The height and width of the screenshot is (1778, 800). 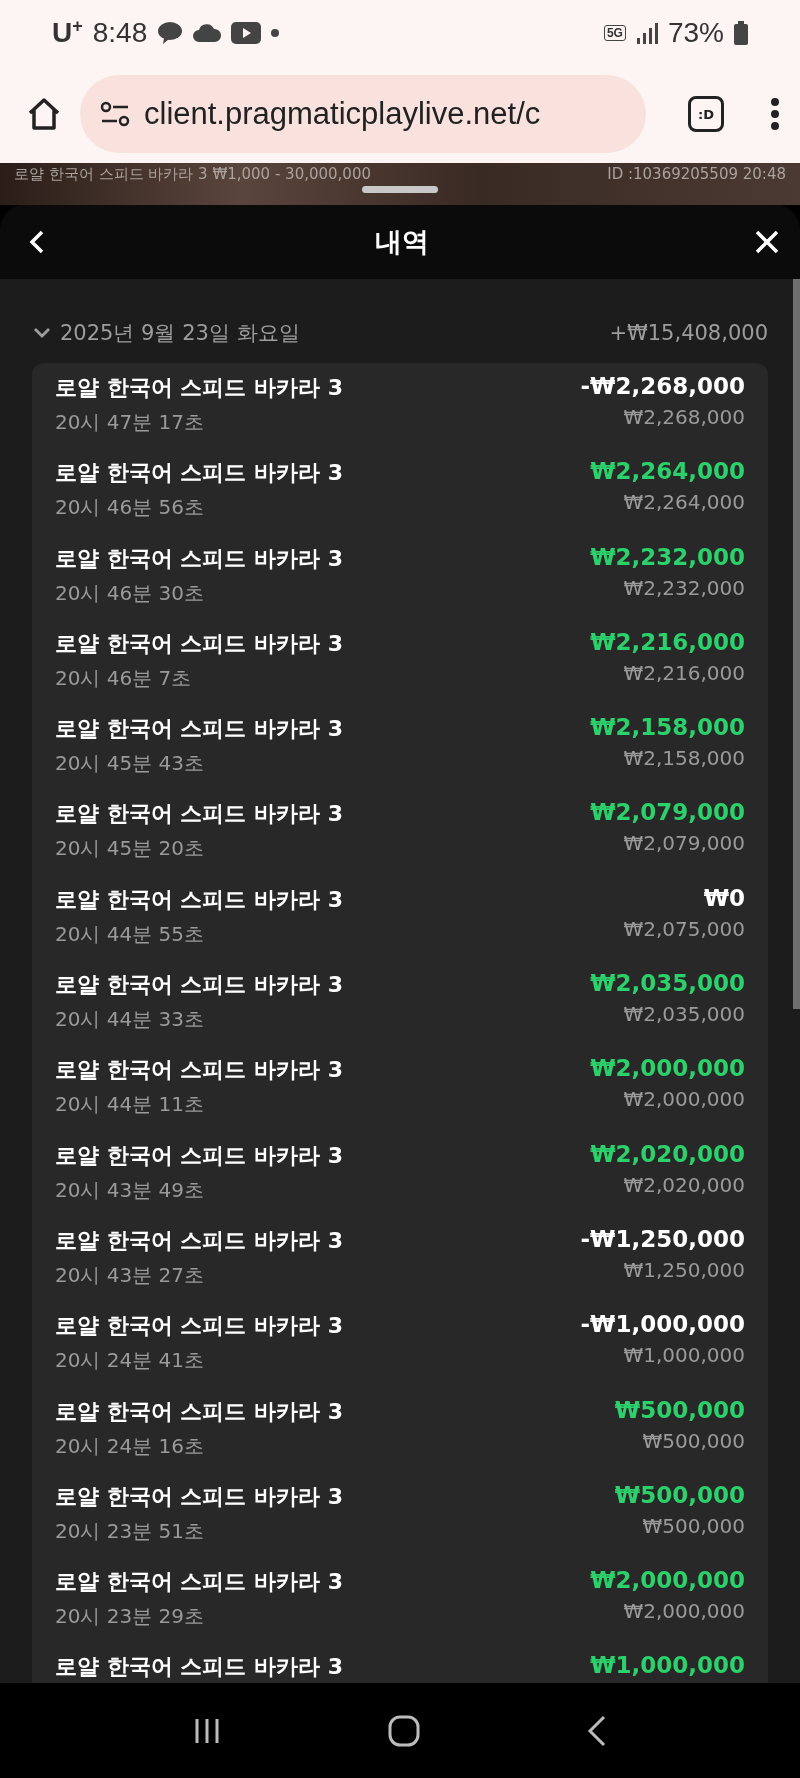 What do you see at coordinates (404, 1730) in the screenshot?
I see `home-button` at bounding box center [404, 1730].